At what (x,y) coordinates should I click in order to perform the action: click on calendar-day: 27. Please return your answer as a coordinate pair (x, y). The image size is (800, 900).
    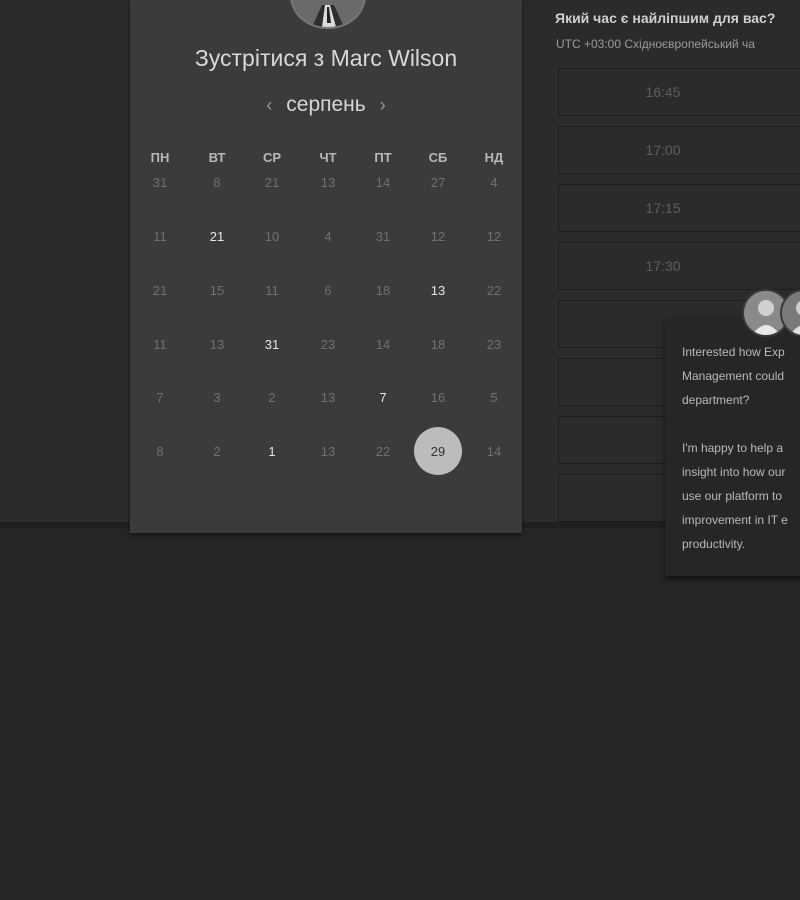
    Looking at the image, I should click on (438, 182).